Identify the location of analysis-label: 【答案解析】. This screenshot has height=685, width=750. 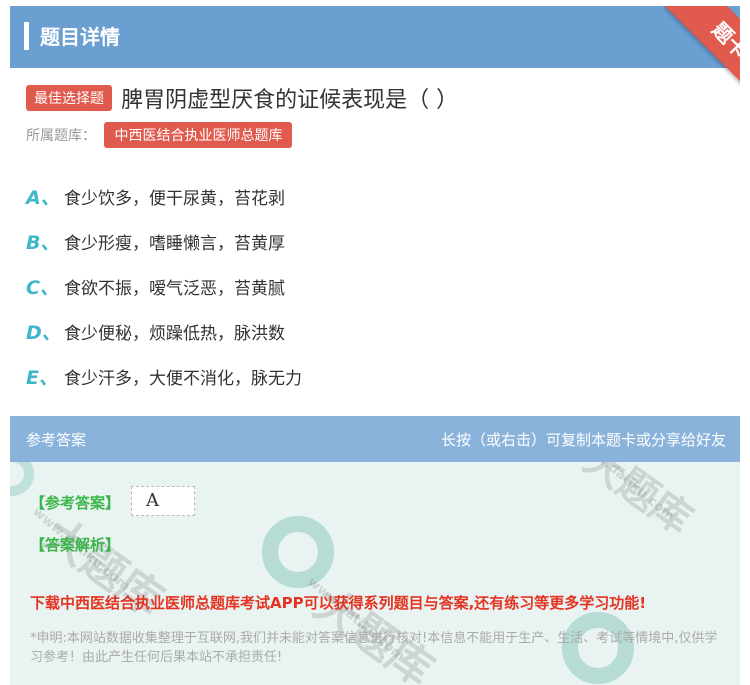
(75, 545).